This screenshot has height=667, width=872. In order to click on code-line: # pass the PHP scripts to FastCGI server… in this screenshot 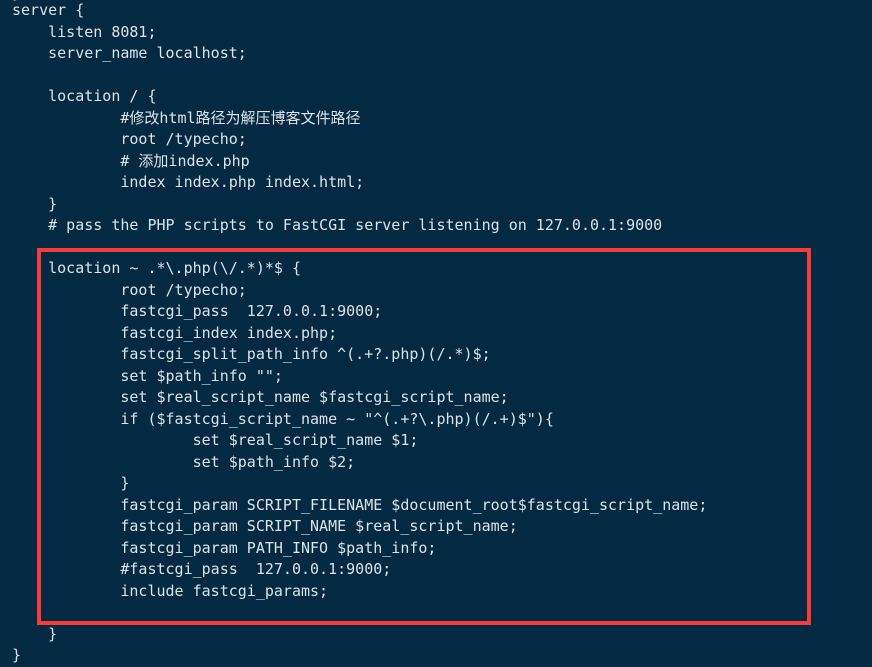, I will do `click(337, 225)`.